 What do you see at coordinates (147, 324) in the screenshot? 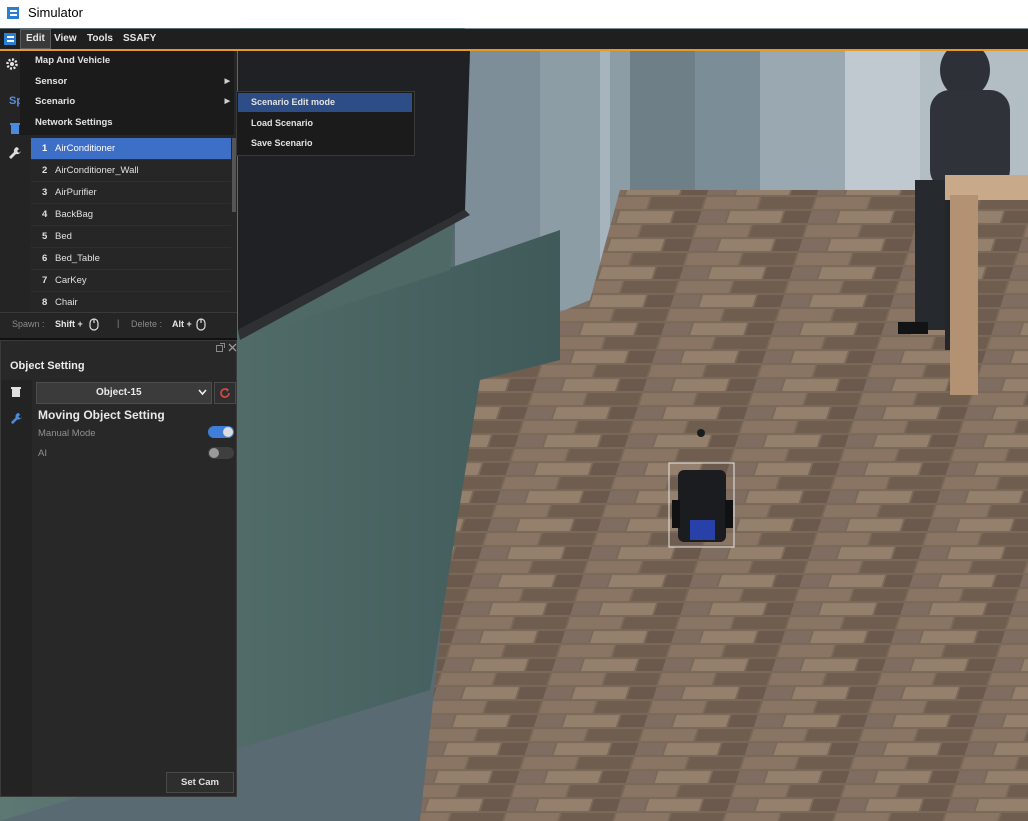
I see `delete-label: Delete :` at bounding box center [147, 324].